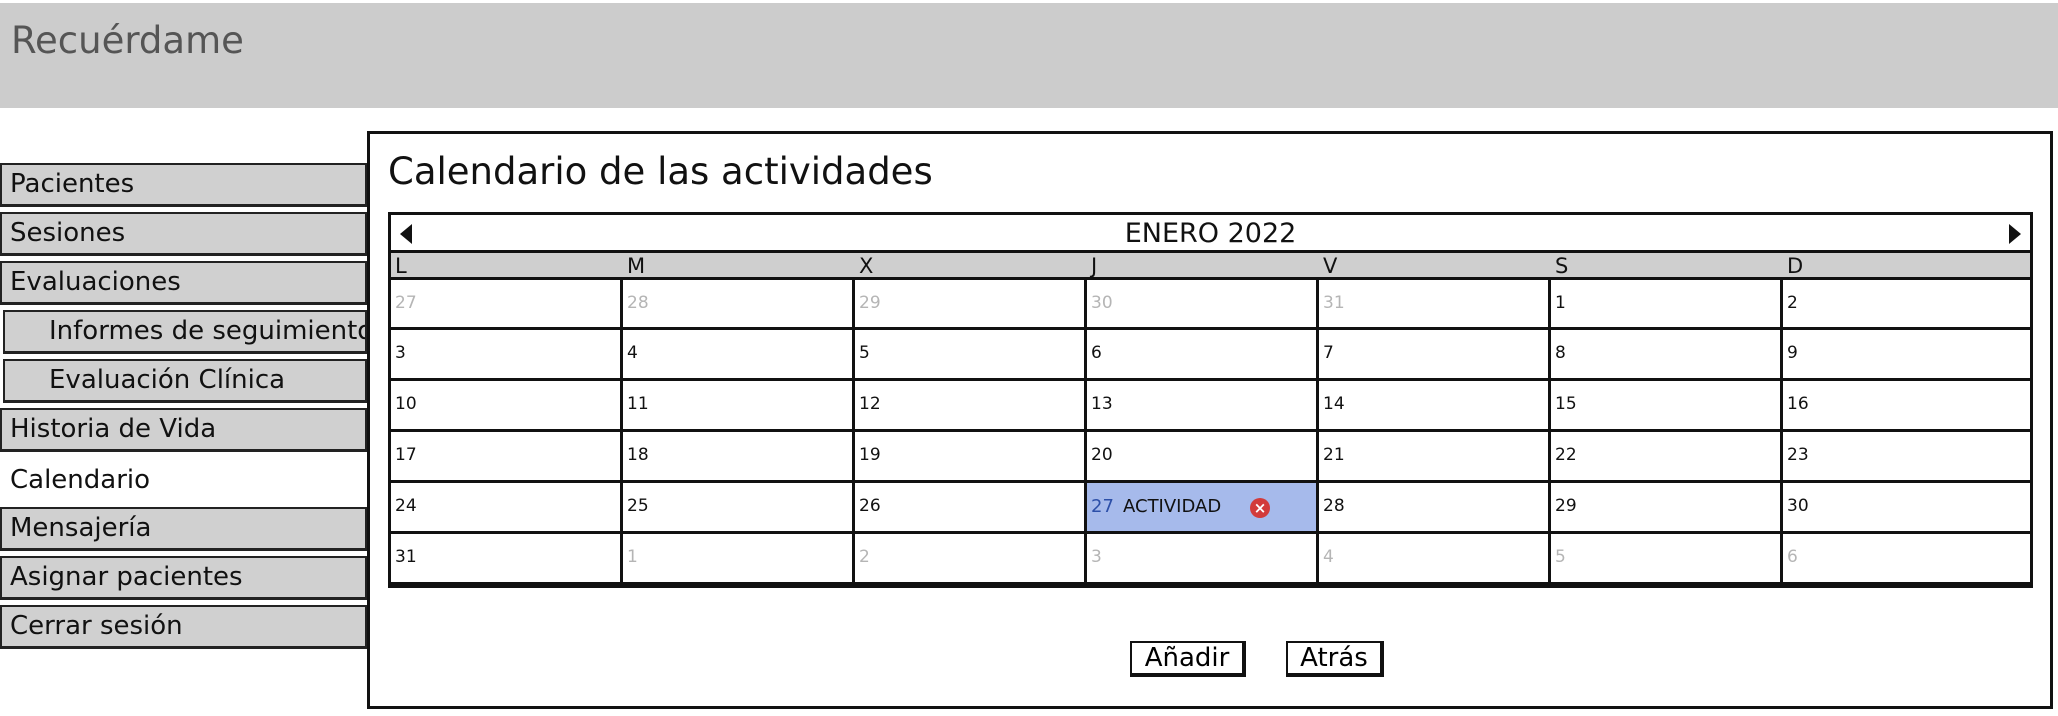 Image resolution: width=2058 pixels, height=716 pixels. I want to click on calendar-day-cell: 22, so click(1667, 457).